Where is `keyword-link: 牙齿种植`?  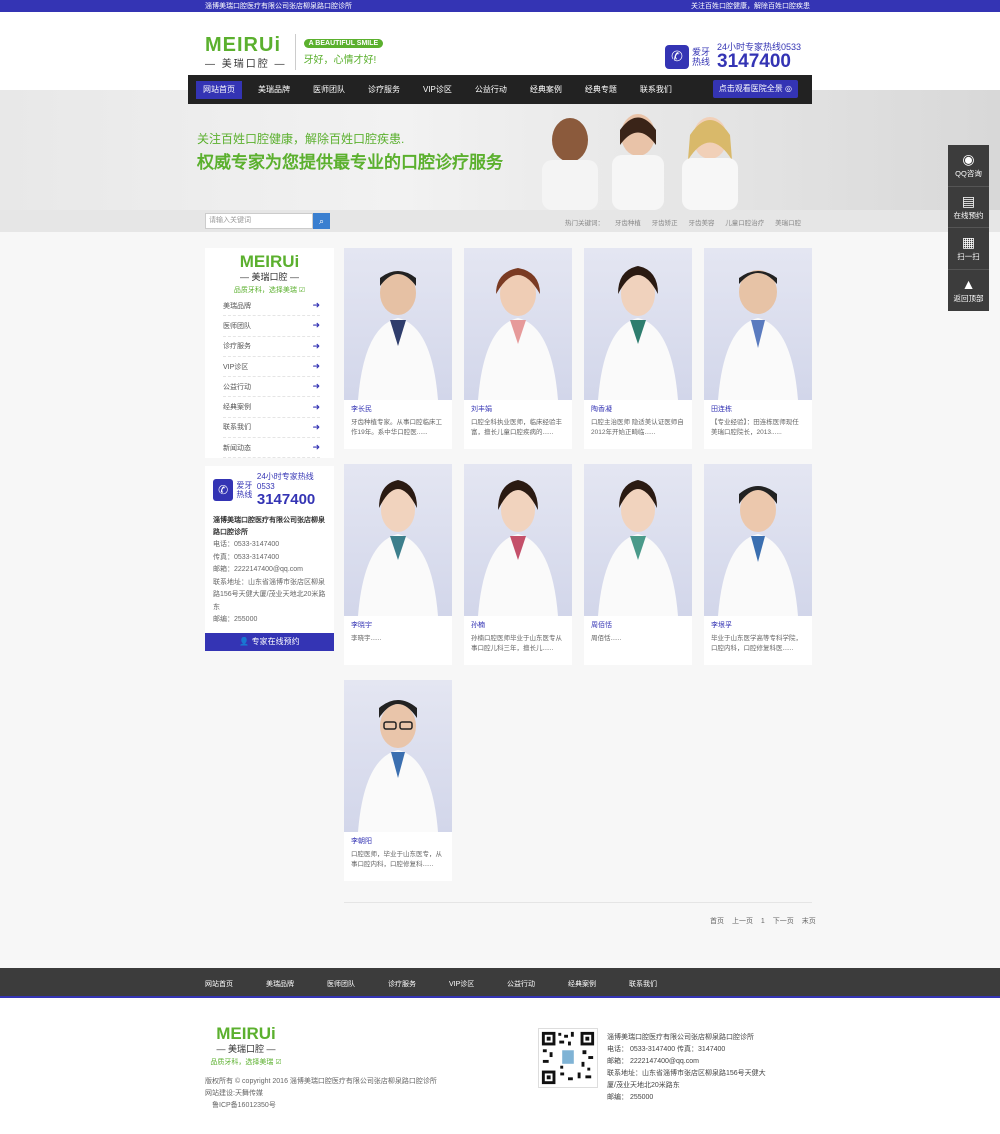 keyword-link: 牙齿种植 is located at coordinates (628, 223).